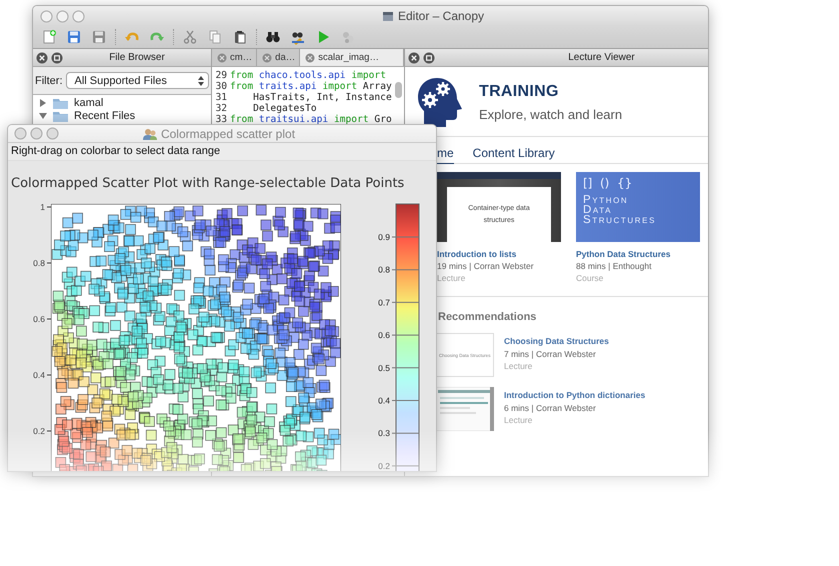 This screenshot has height=566, width=839. I want to click on scrollbar-thumb, so click(398, 90).